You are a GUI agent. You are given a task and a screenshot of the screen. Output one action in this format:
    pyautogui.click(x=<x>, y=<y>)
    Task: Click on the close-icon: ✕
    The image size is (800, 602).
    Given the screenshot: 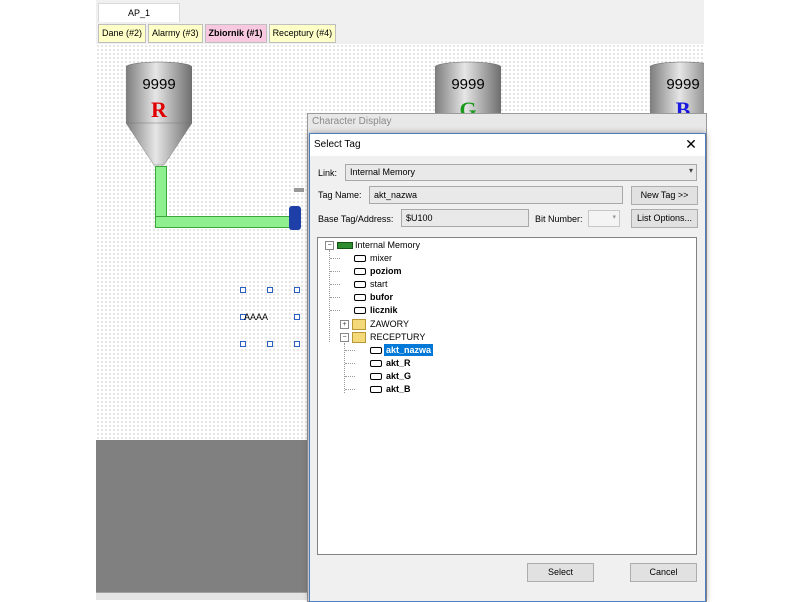 What is the action you would take?
    pyautogui.click(x=691, y=144)
    